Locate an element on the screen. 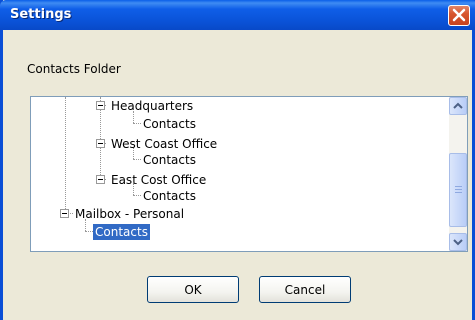 The width and height of the screenshot is (475, 320). scroll-down-button is located at coordinates (458, 242).